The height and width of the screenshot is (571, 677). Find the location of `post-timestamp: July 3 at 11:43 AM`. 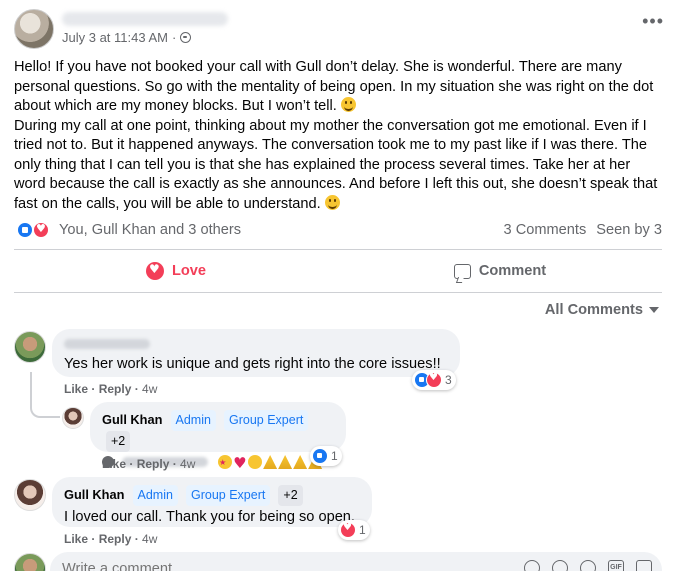

post-timestamp: July 3 at 11:43 AM is located at coordinates (115, 37).